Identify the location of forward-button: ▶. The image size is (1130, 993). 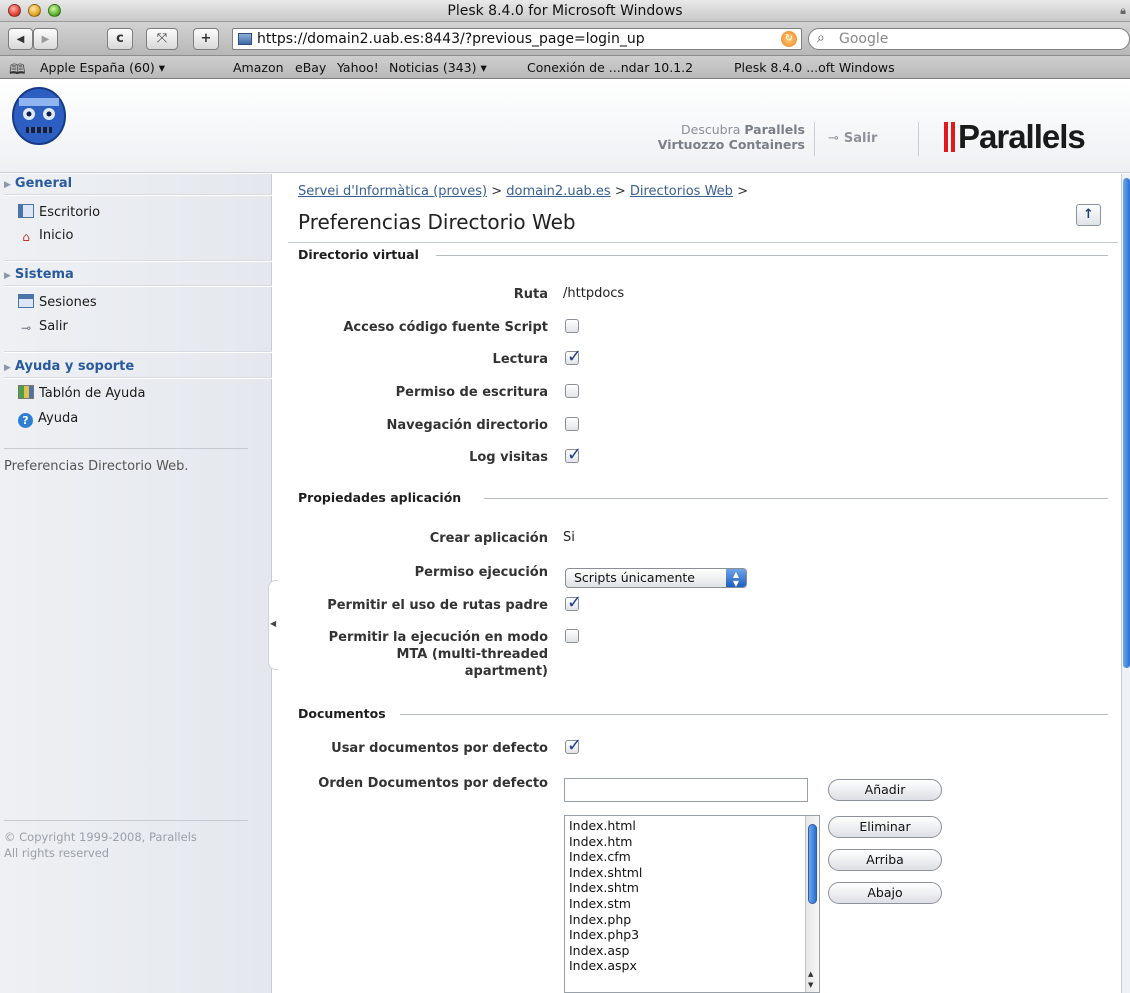
(45, 39).